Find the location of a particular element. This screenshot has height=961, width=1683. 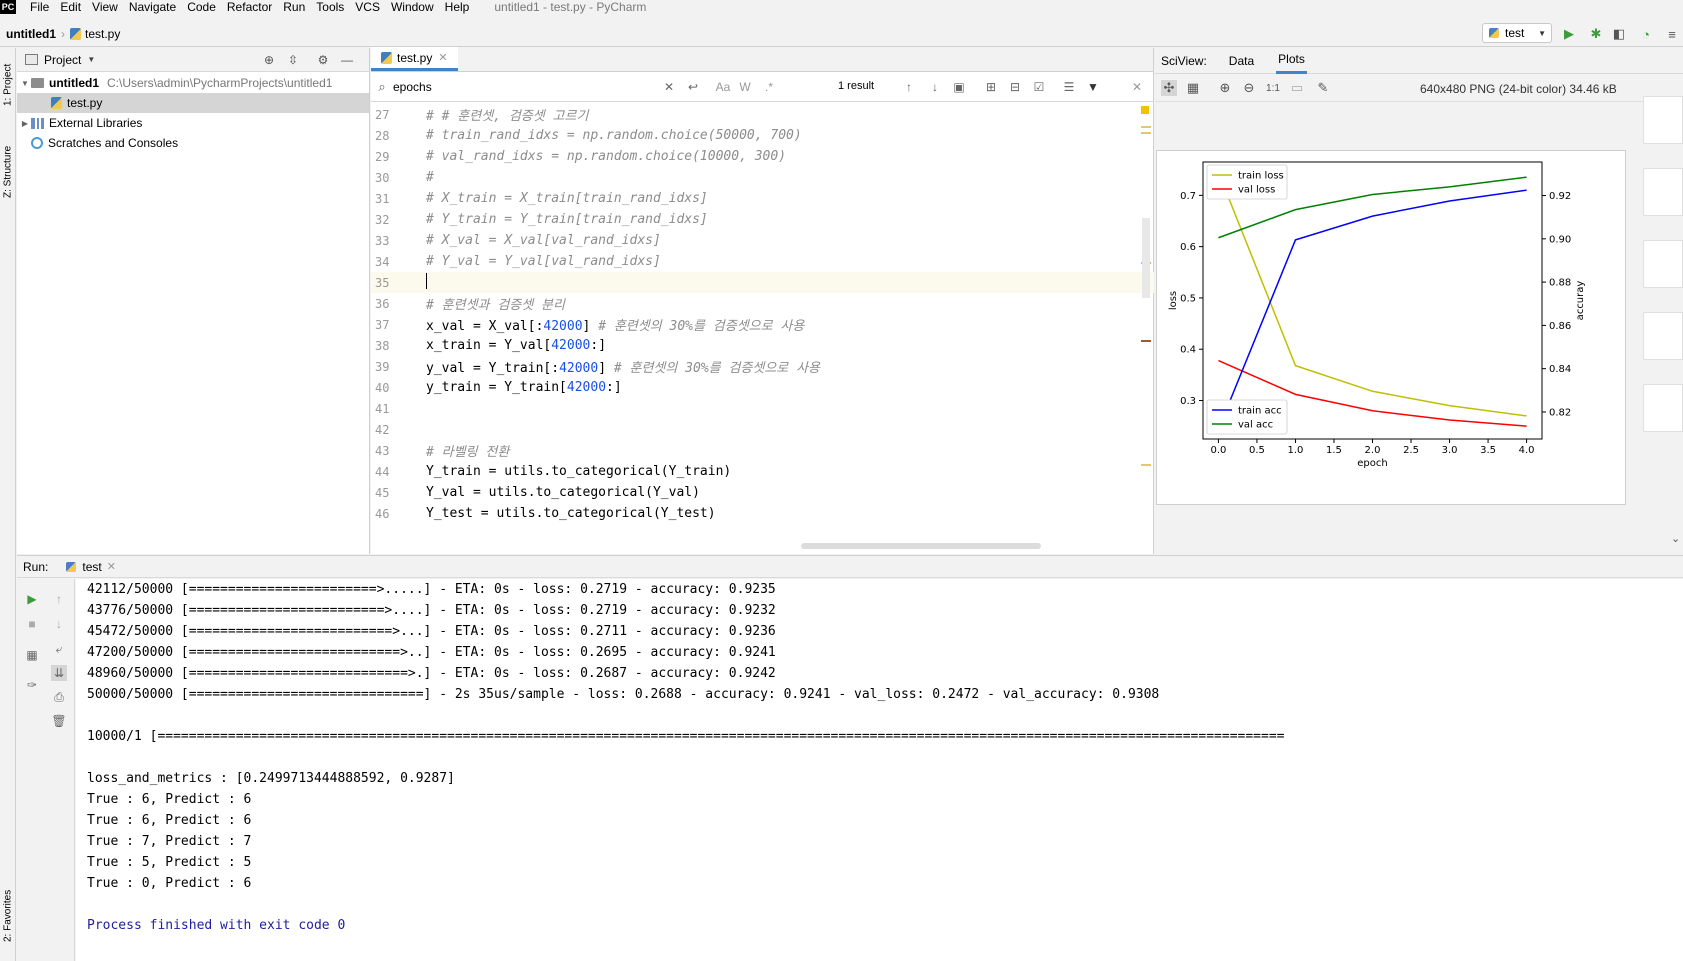

menu-window: Window is located at coordinates (412, 7).